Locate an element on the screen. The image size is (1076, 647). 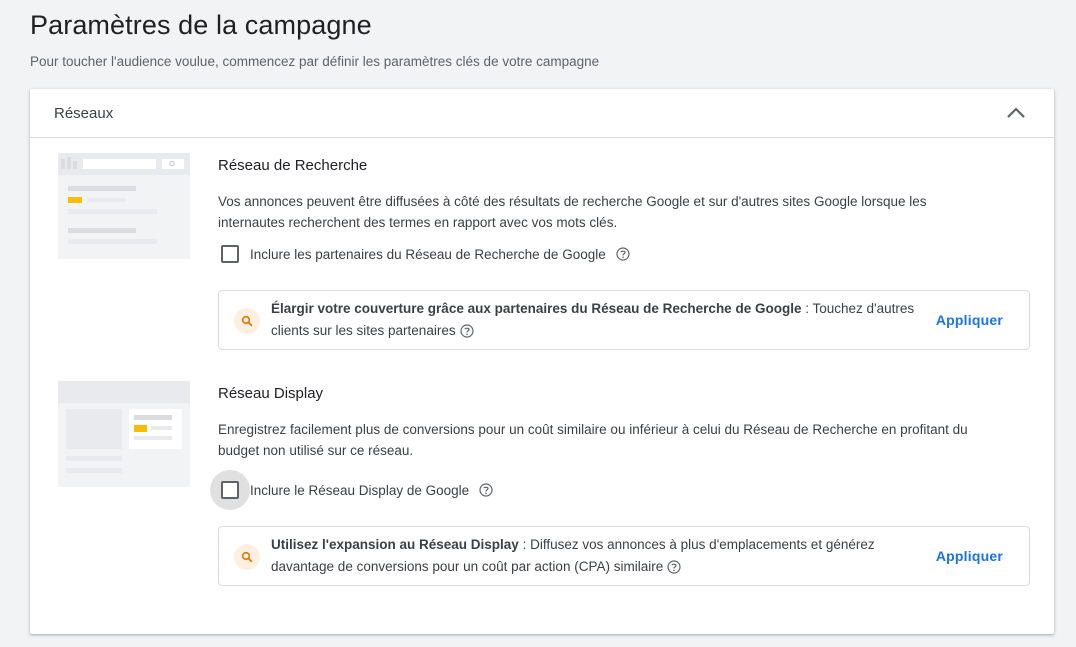
collapse-button is located at coordinates (1016, 113).